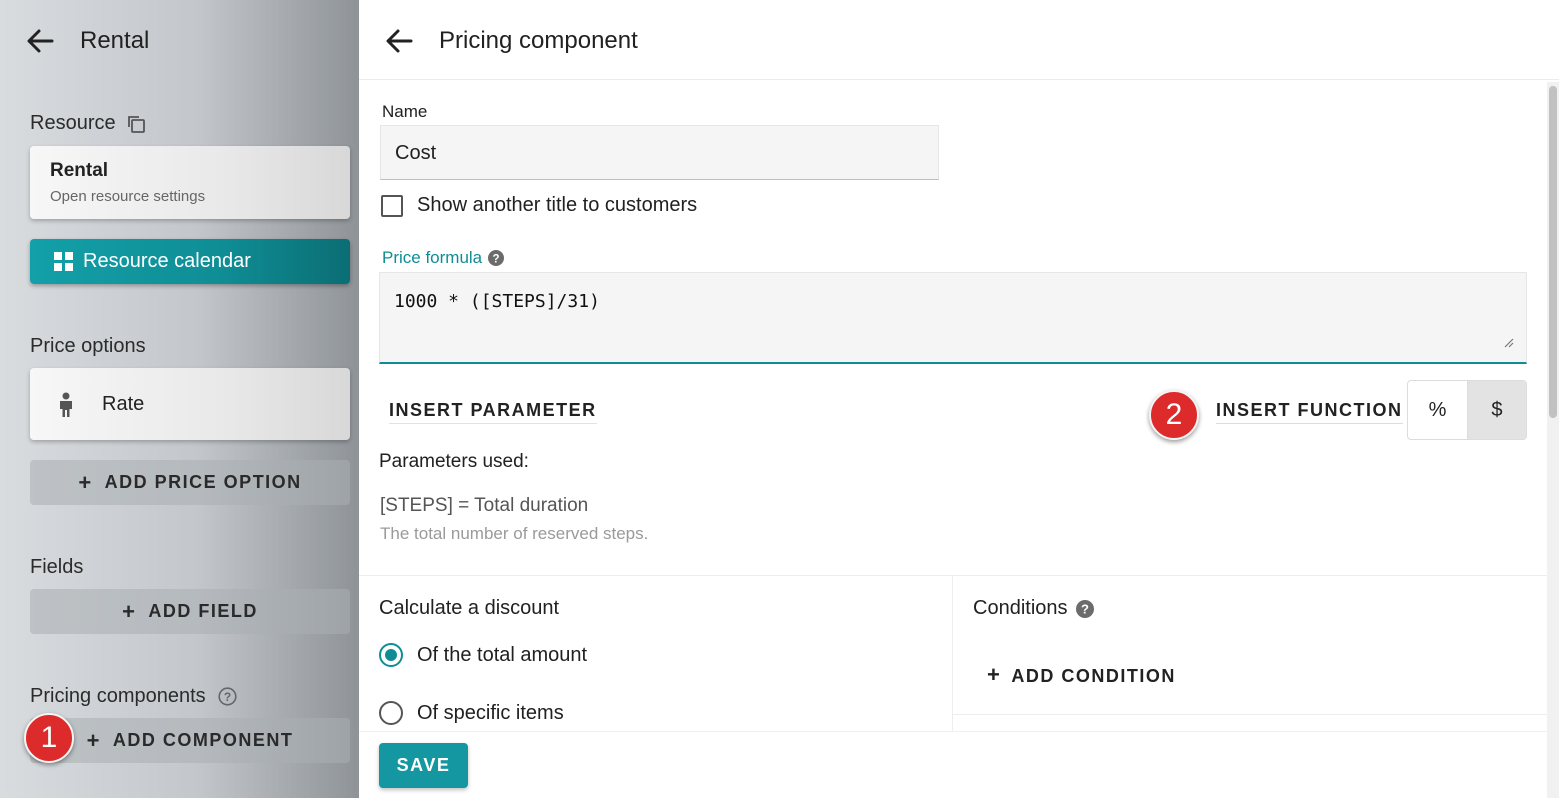 The width and height of the screenshot is (1559, 798). What do you see at coordinates (405, 111) in the screenshot?
I see `name-label: Name` at bounding box center [405, 111].